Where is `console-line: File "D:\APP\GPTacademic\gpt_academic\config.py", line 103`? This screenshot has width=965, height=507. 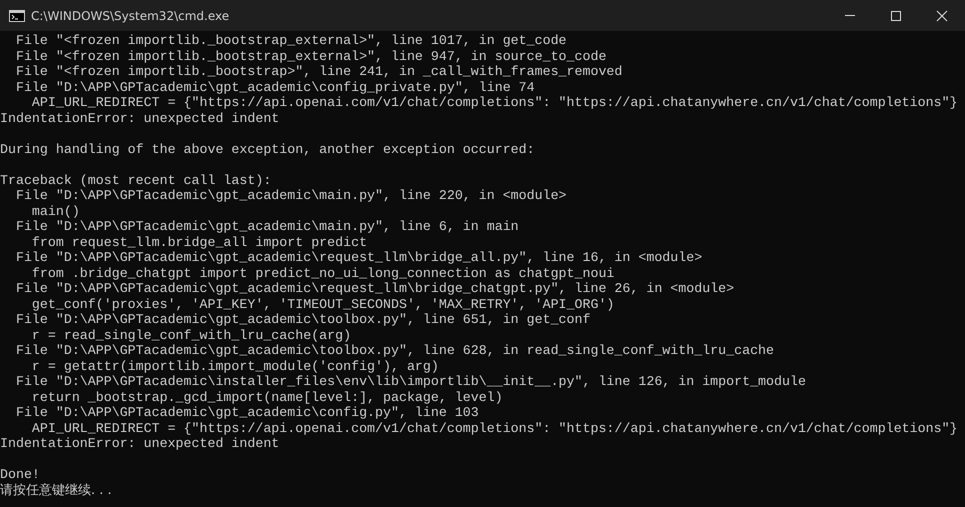
console-line: File "D:\APP\GPTacademic\gpt_academic\config.py", line 103 is located at coordinates (246, 412).